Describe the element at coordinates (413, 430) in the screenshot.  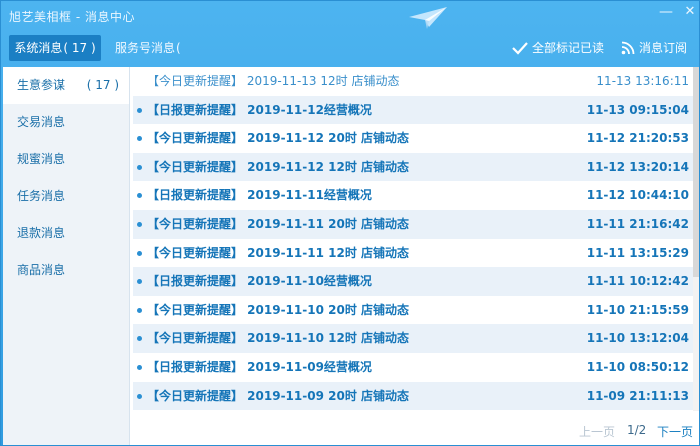
I see `pagination: 上一页 1/2 下一页` at that location.